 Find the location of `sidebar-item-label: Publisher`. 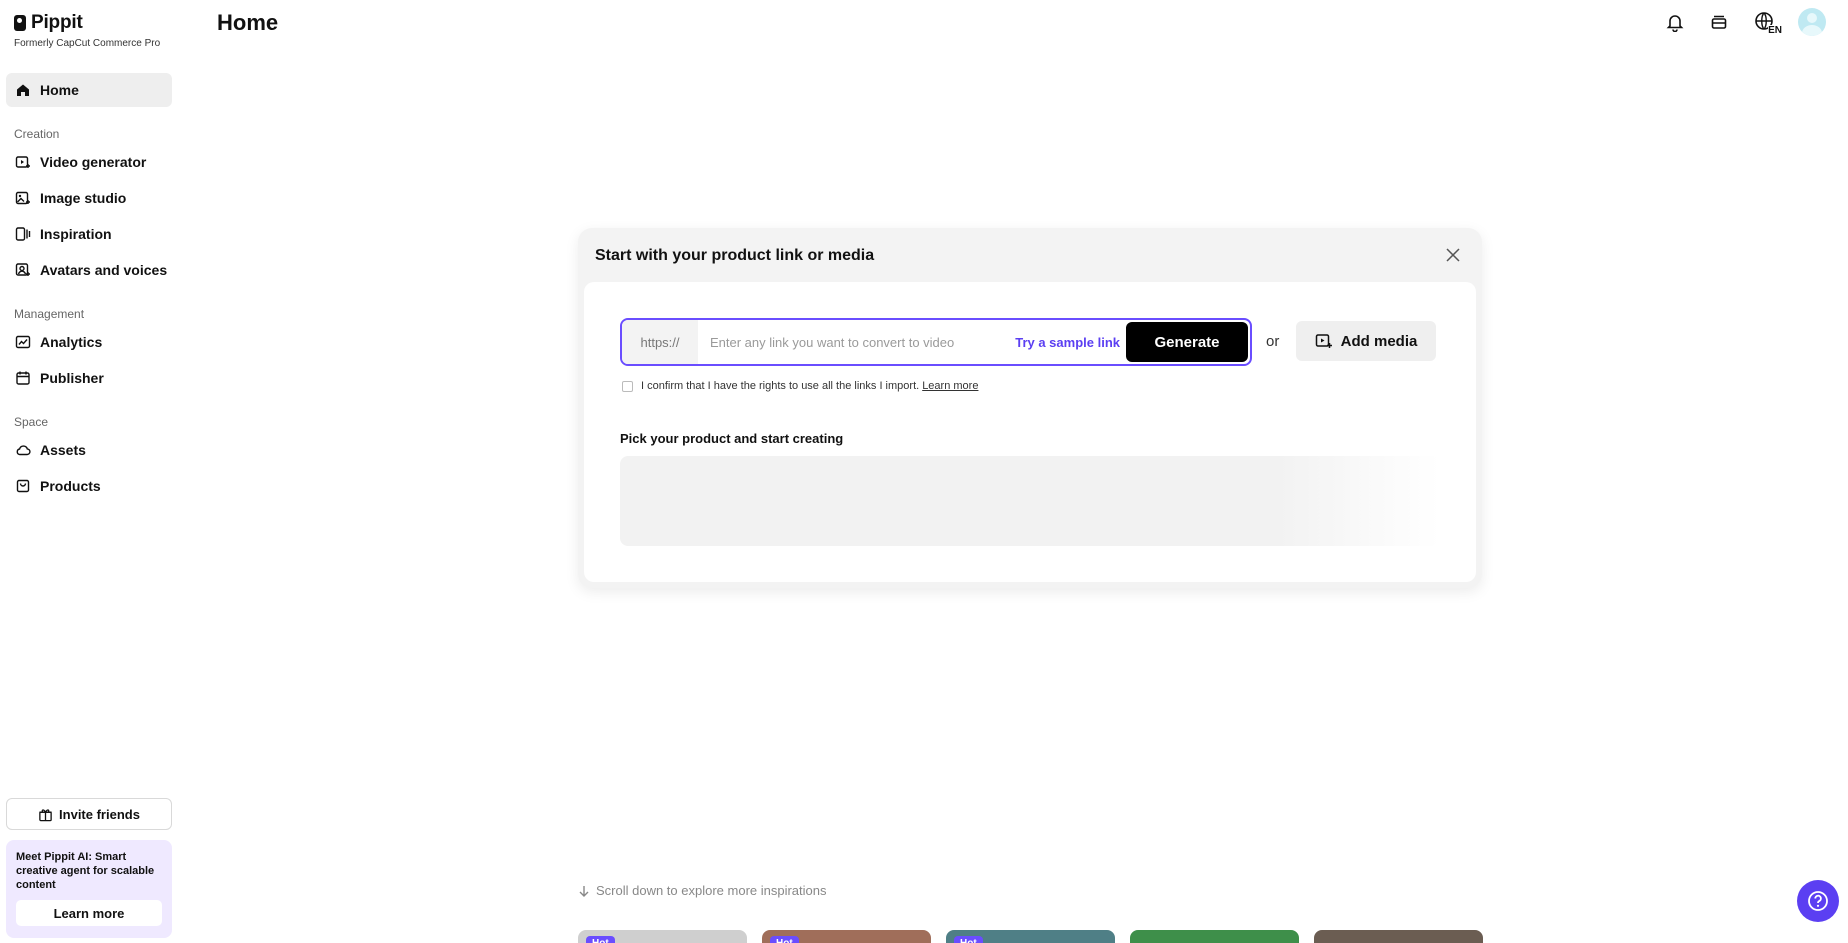

sidebar-item-label: Publisher is located at coordinates (72, 378).